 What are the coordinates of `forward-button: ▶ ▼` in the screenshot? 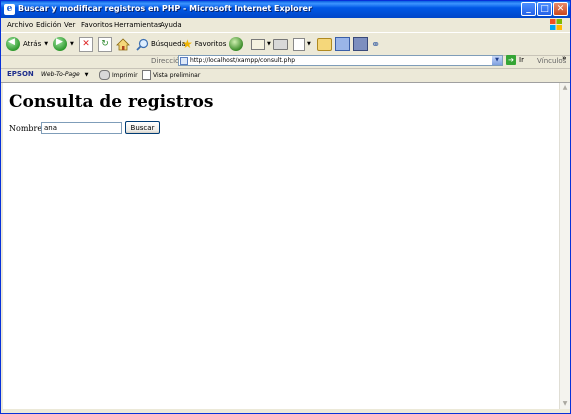 It's located at (63, 44).